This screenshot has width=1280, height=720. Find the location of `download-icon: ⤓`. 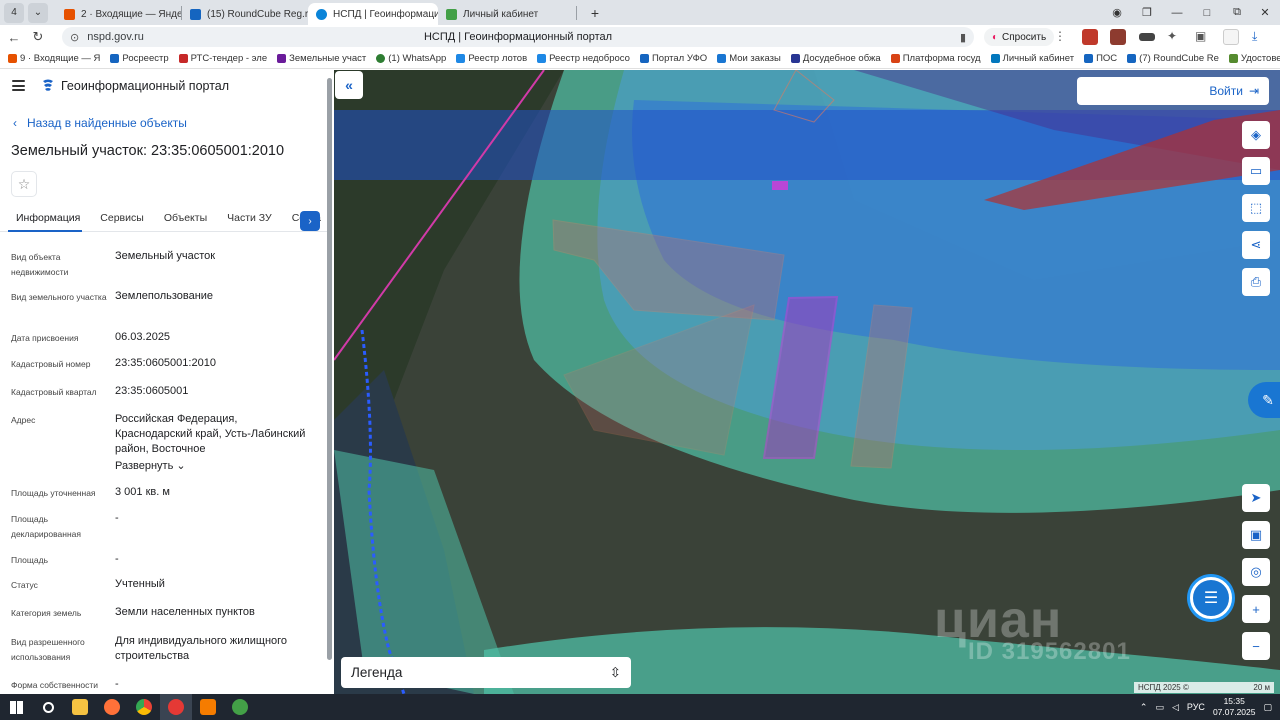

download-icon: ⤓ is located at coordinates (1260, 37).